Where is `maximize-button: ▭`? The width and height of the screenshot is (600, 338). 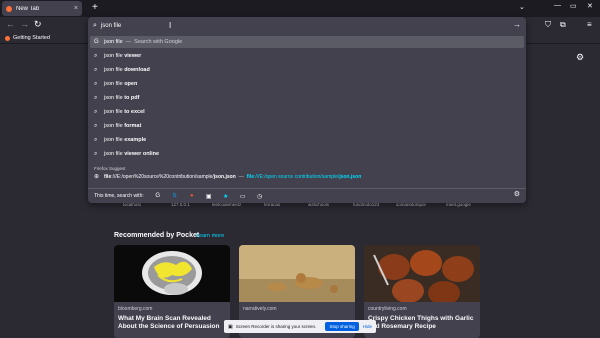 maximize-button: ▭ is located at coordinates (573, 6).